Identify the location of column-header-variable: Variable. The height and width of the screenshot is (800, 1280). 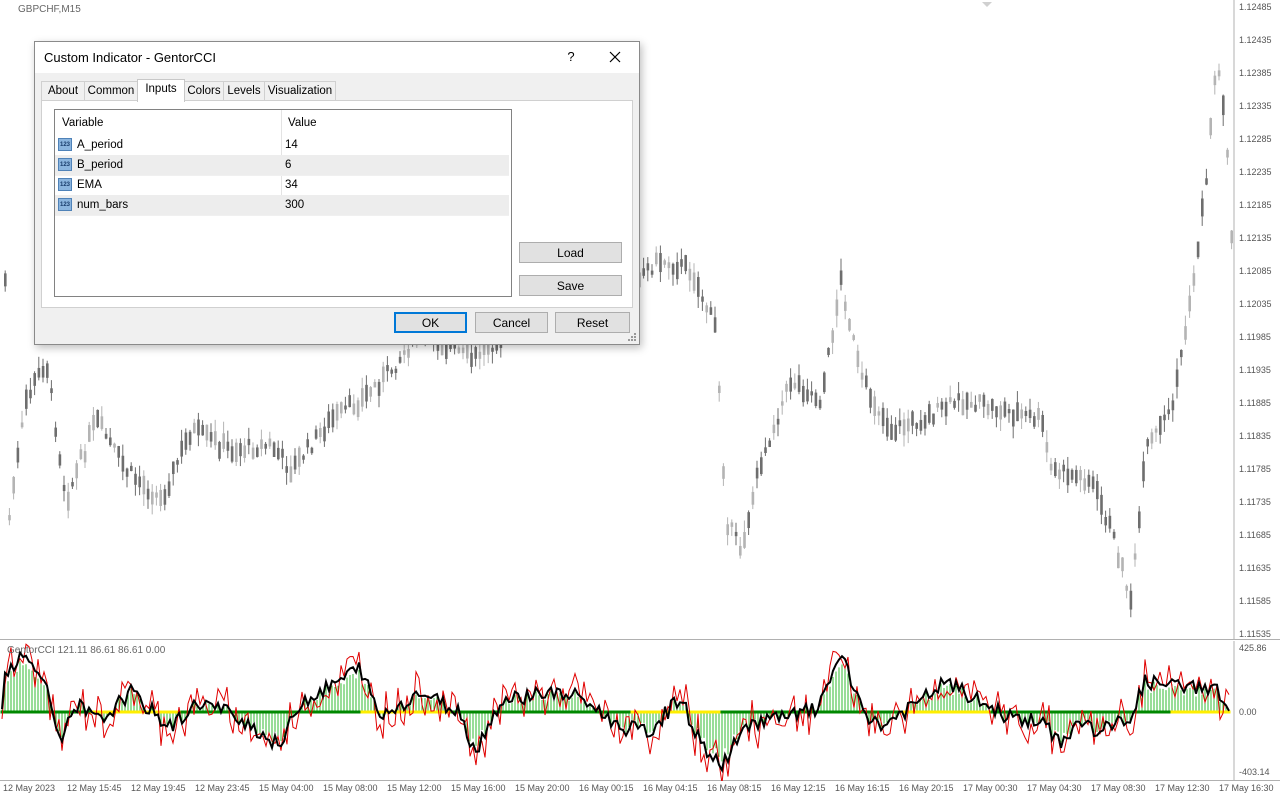
(82, 122).